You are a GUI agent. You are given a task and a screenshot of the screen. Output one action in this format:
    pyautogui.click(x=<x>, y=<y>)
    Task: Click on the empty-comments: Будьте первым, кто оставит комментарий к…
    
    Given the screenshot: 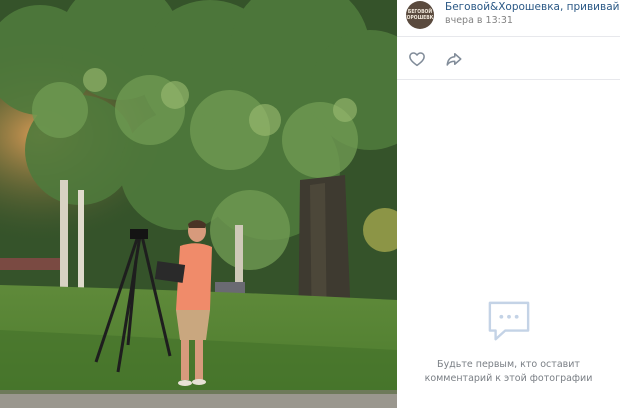 What is the action you would take?
    pyautogui.click(x=508, y=343)
    